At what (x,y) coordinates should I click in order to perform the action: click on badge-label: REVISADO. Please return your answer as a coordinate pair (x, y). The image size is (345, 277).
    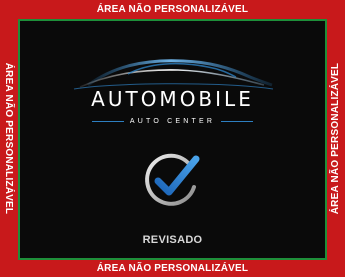
    Looking at the image, I should click on (172, 240).